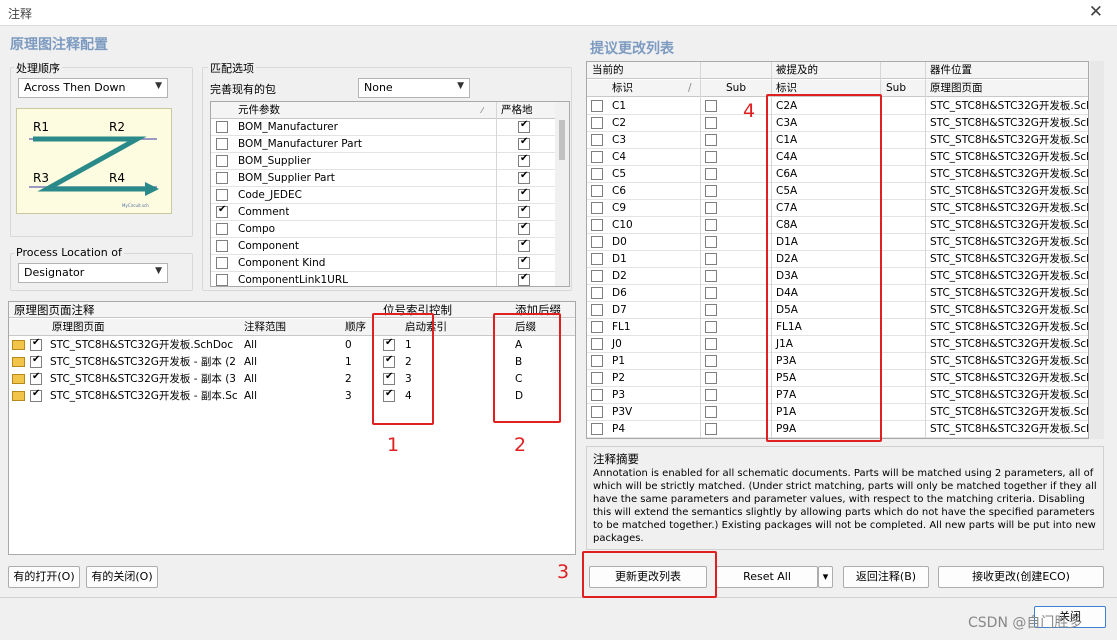  I want to click on process-location-select: Designator ▼, so click(93, 273).